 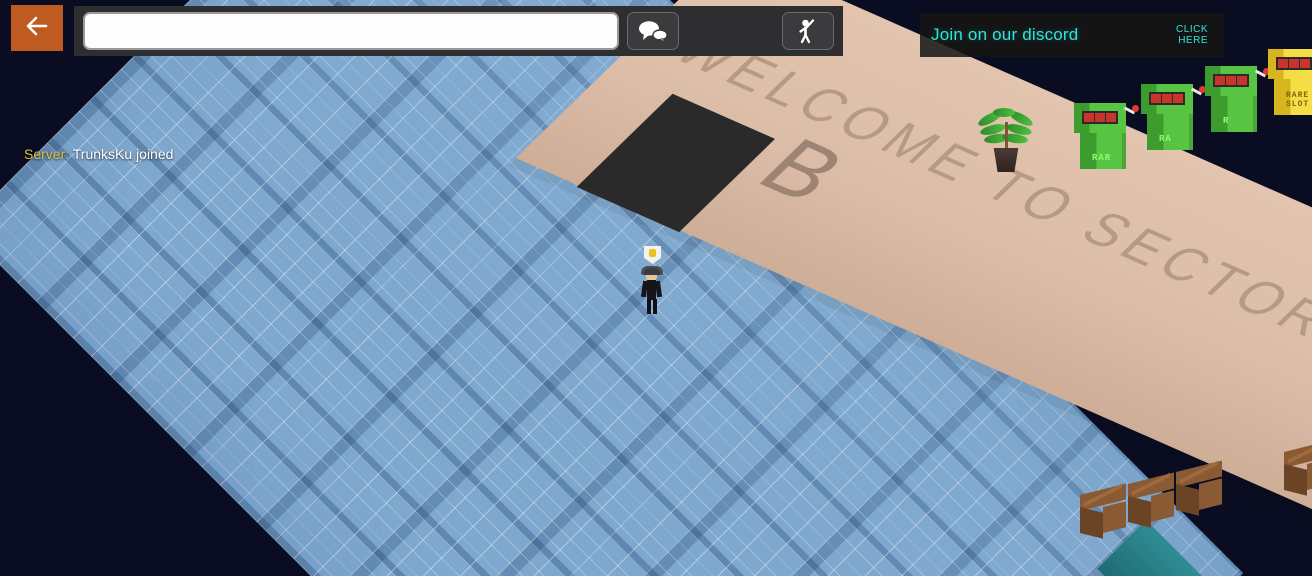 What do you see at coordinates (1226, 121) in the screenshot?
I see `slot-label: R` at bounding box center [1226, 121].